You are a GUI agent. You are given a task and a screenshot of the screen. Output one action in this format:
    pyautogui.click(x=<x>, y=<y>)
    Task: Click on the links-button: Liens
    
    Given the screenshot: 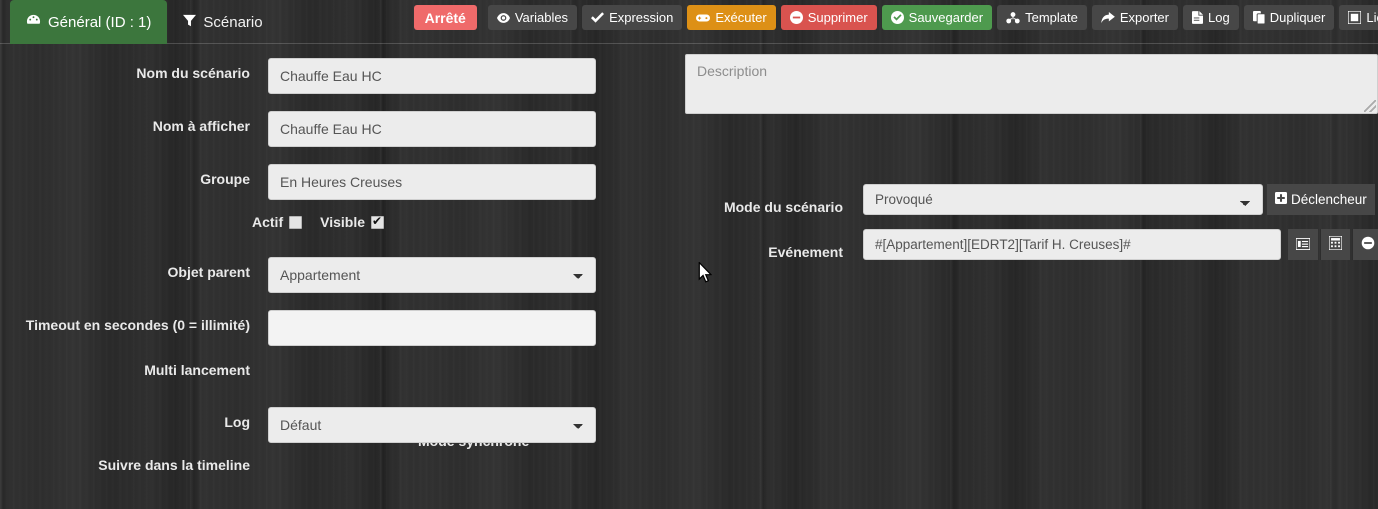 What is the action you would take?
    pyautogui.click(x=1358, y=17)
    